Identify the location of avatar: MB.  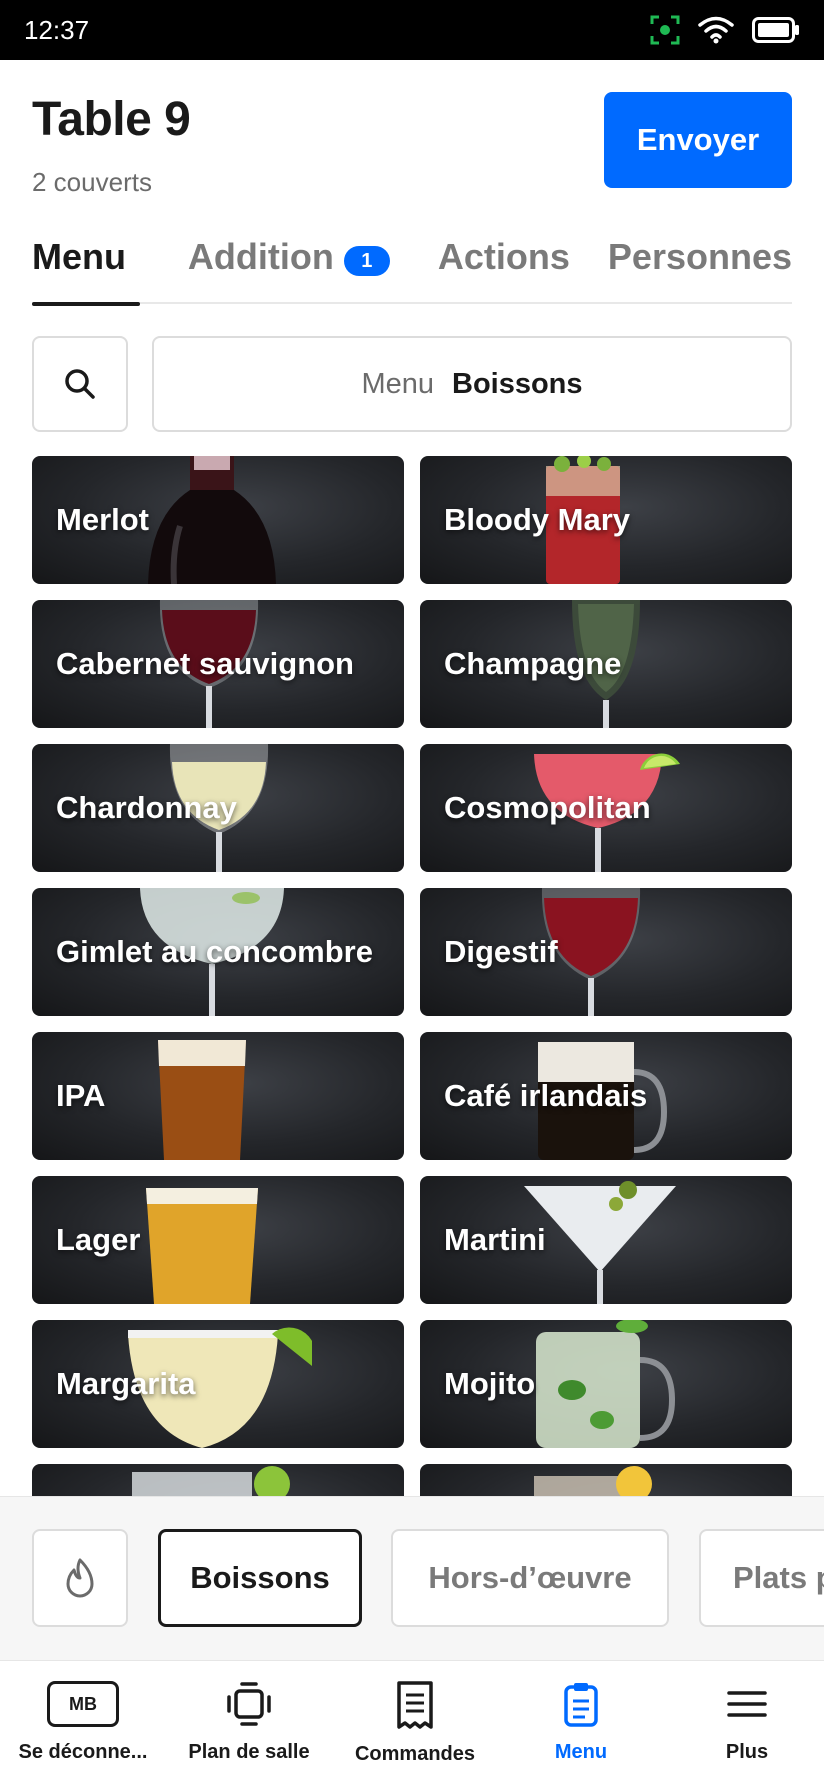
(83, 1704).